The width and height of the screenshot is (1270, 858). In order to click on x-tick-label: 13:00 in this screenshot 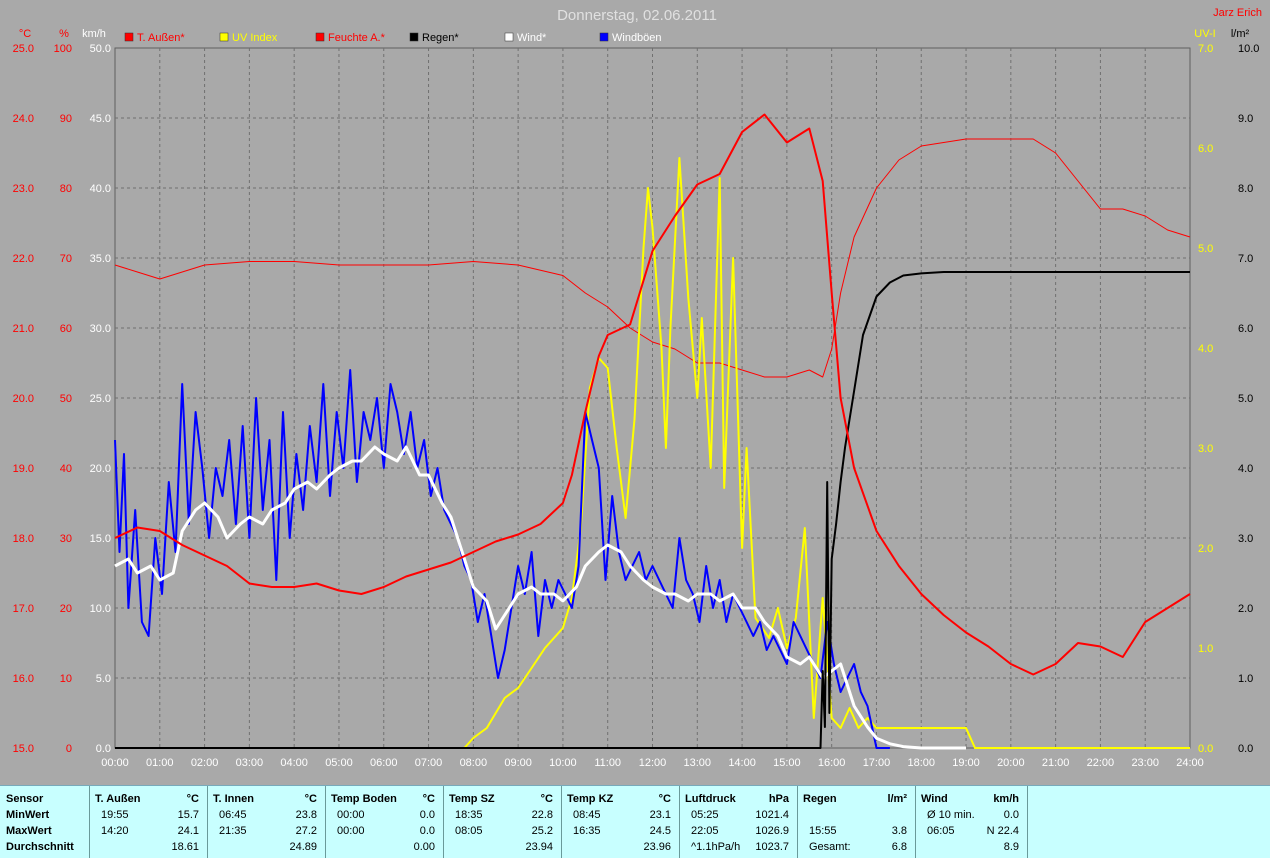, I will do `click(698, 763)`.